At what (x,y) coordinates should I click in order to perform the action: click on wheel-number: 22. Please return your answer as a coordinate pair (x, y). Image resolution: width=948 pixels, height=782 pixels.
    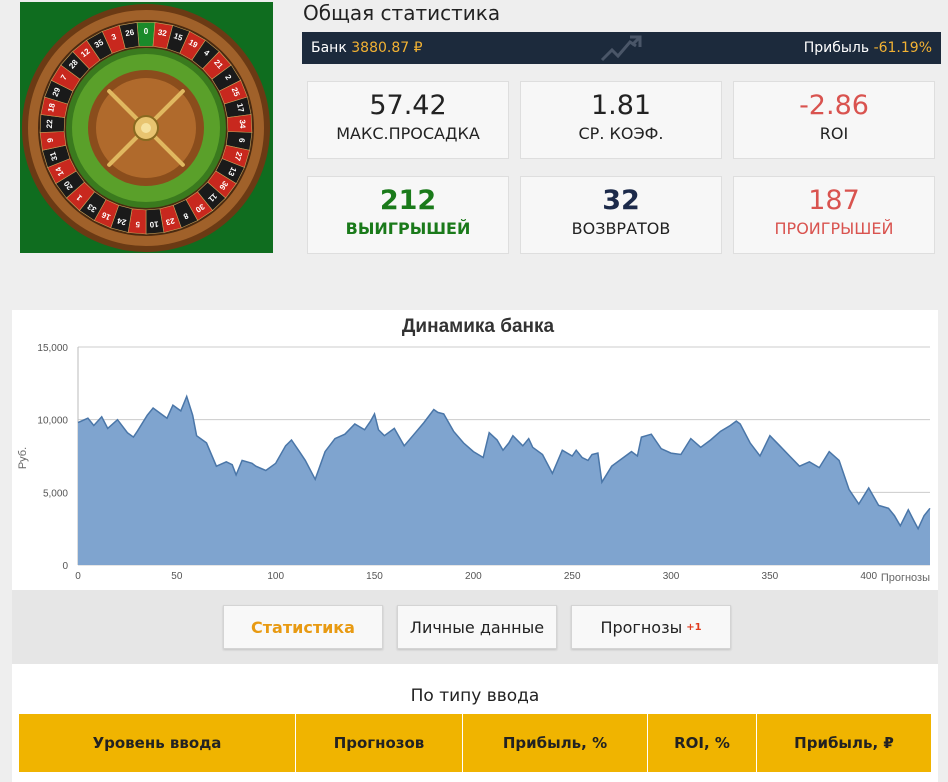
    Looking at the image, I should click on (49, 124).